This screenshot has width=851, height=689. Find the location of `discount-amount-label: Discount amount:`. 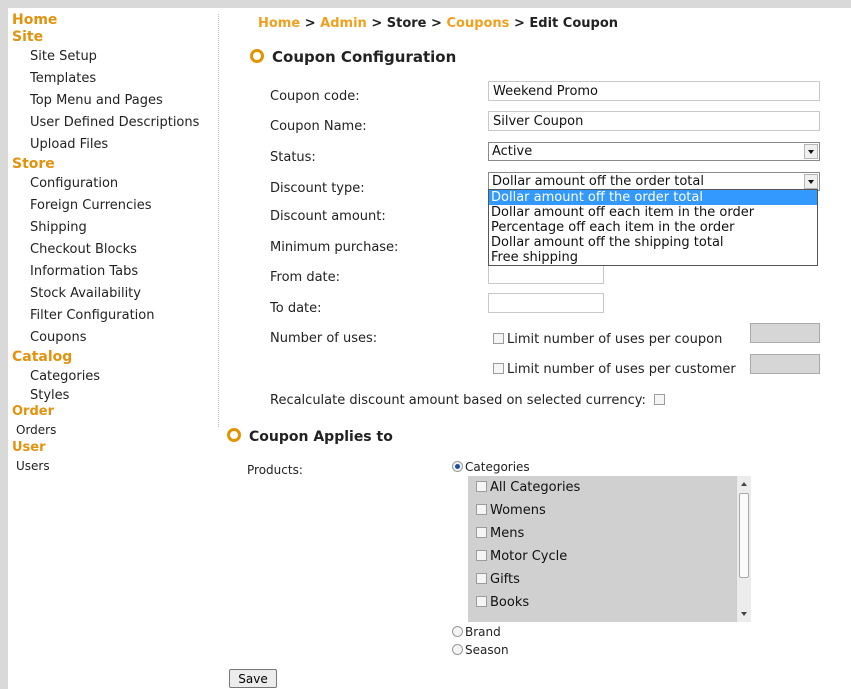

discount-amount-label: Discount amount: is located at coordinates (328, 216).